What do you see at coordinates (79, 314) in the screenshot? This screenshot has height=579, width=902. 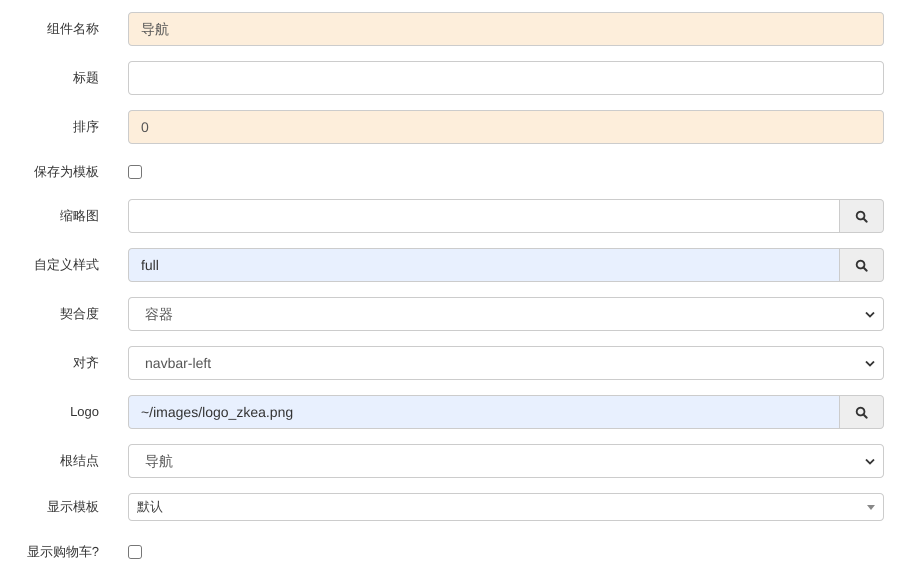 I see `field-label: 契合度` at bounding box center [79, 314].